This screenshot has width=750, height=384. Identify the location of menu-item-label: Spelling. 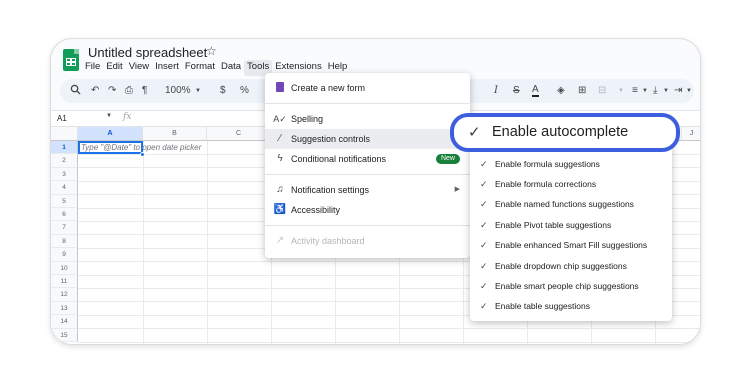
(307, 119).